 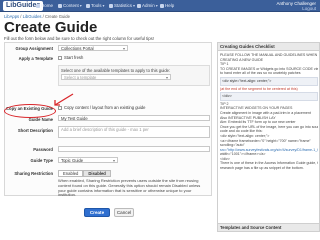 What do you see at coordinates (30, 111) in the screenshot?
I see `annotation-circle` at bounding box center [30, 111].